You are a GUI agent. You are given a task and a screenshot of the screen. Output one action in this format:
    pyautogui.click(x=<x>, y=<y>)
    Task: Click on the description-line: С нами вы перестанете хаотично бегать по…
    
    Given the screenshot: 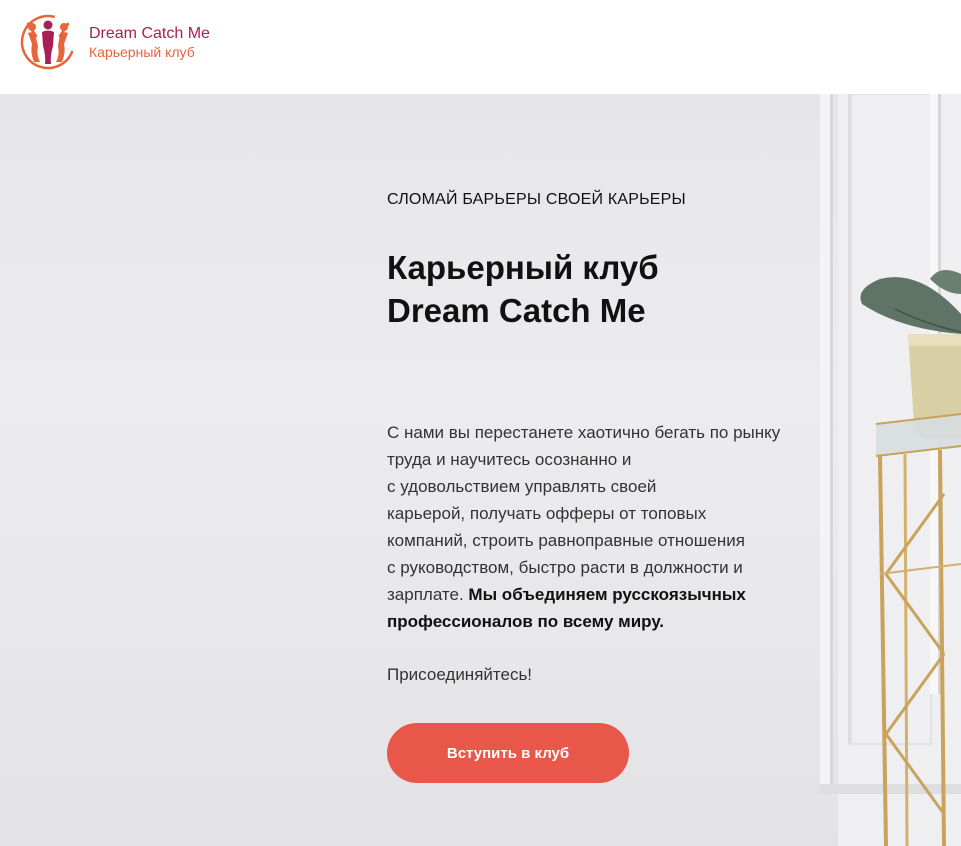 What is the action you would take?
    pyautogui.click(x=584, y=432)
    